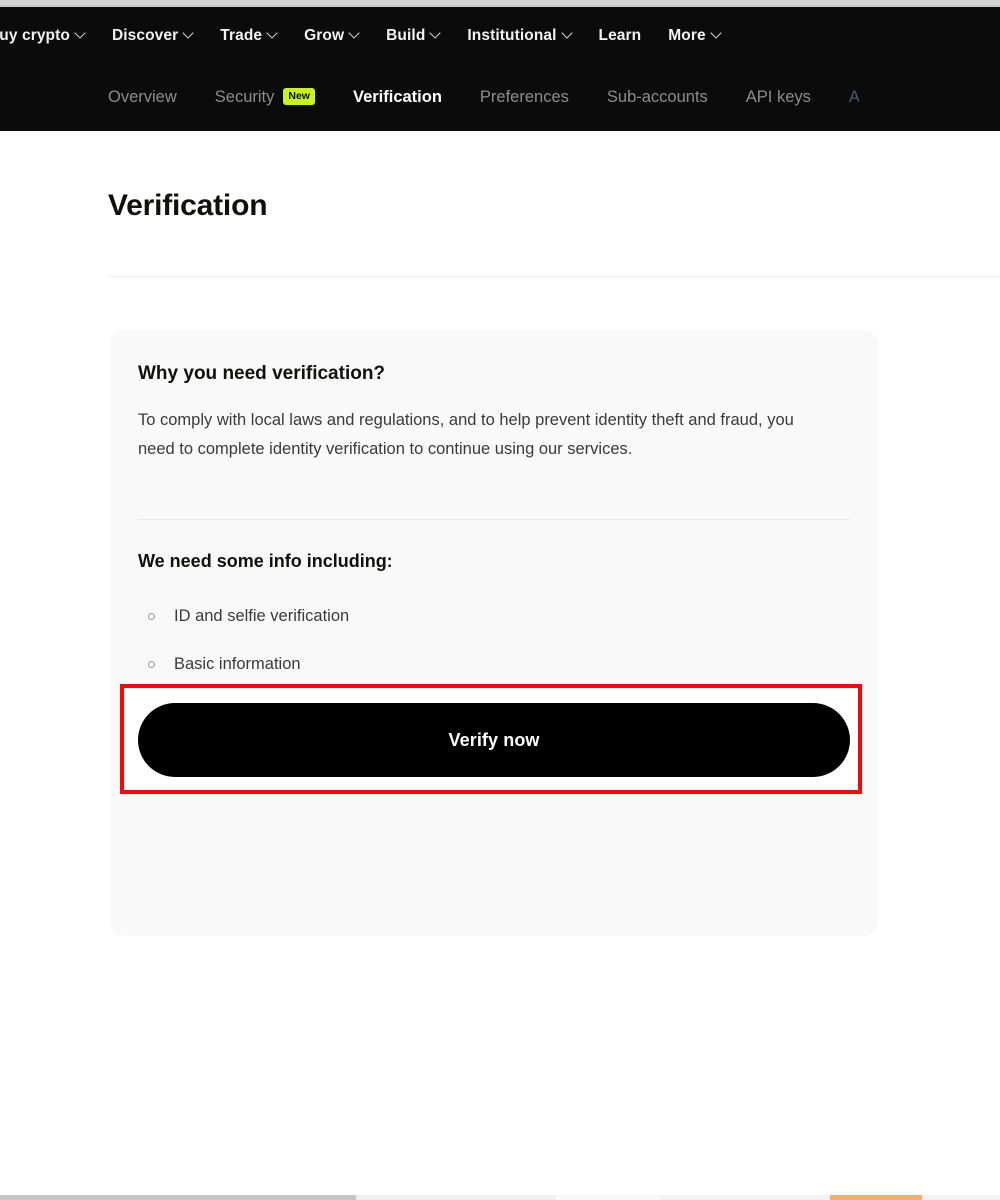 The image size is (1000, 1200). I want to click on tab-label: Verification, so click(397, 97).